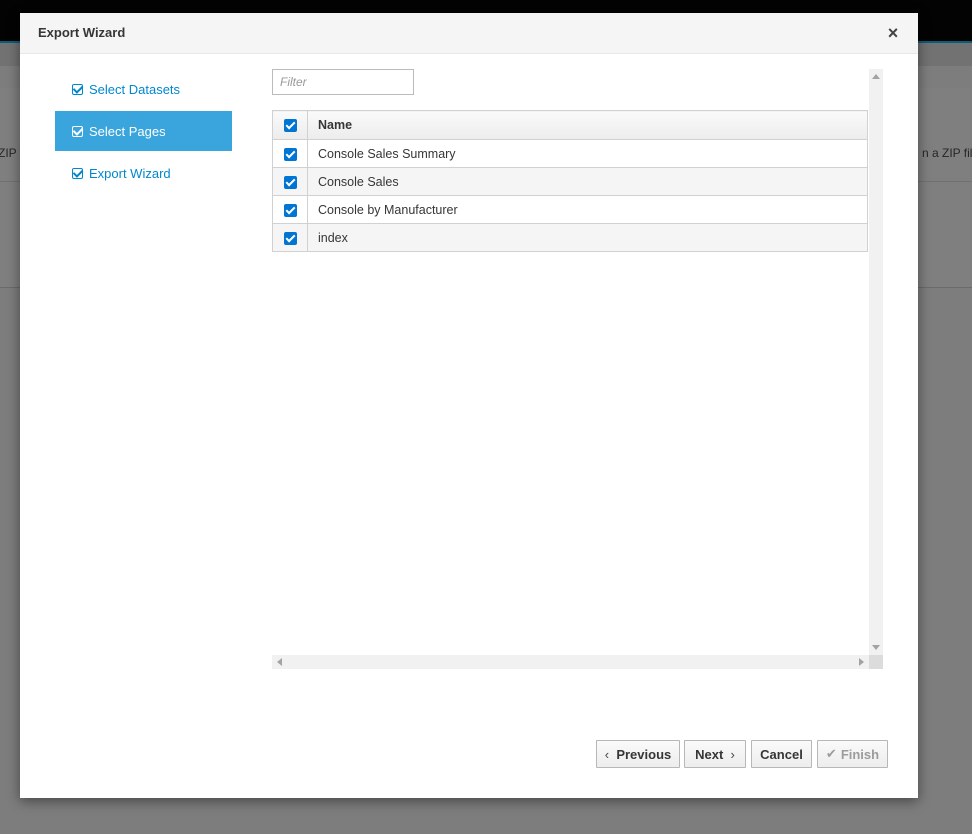  Describe the element at coordinates (860, 754) in the screenshot. I see `finish-label: Finish` at that location.